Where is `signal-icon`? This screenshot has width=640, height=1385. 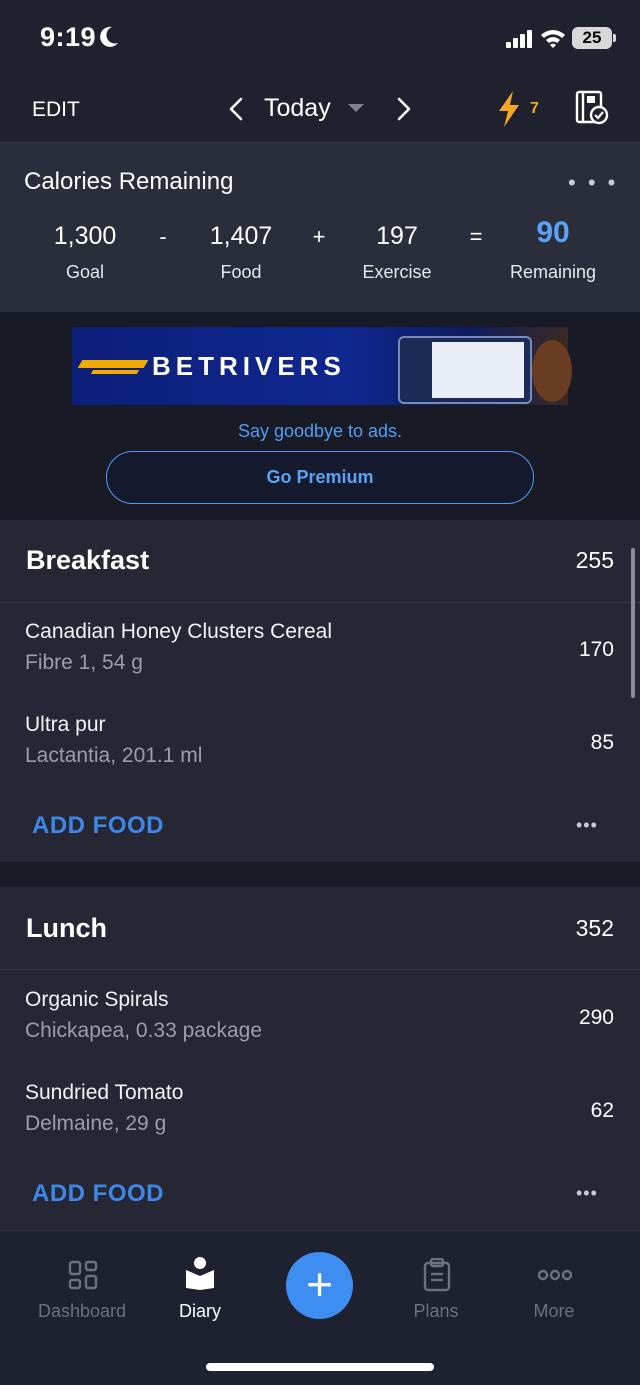
signal-icon is located at coordinates (520, 41).